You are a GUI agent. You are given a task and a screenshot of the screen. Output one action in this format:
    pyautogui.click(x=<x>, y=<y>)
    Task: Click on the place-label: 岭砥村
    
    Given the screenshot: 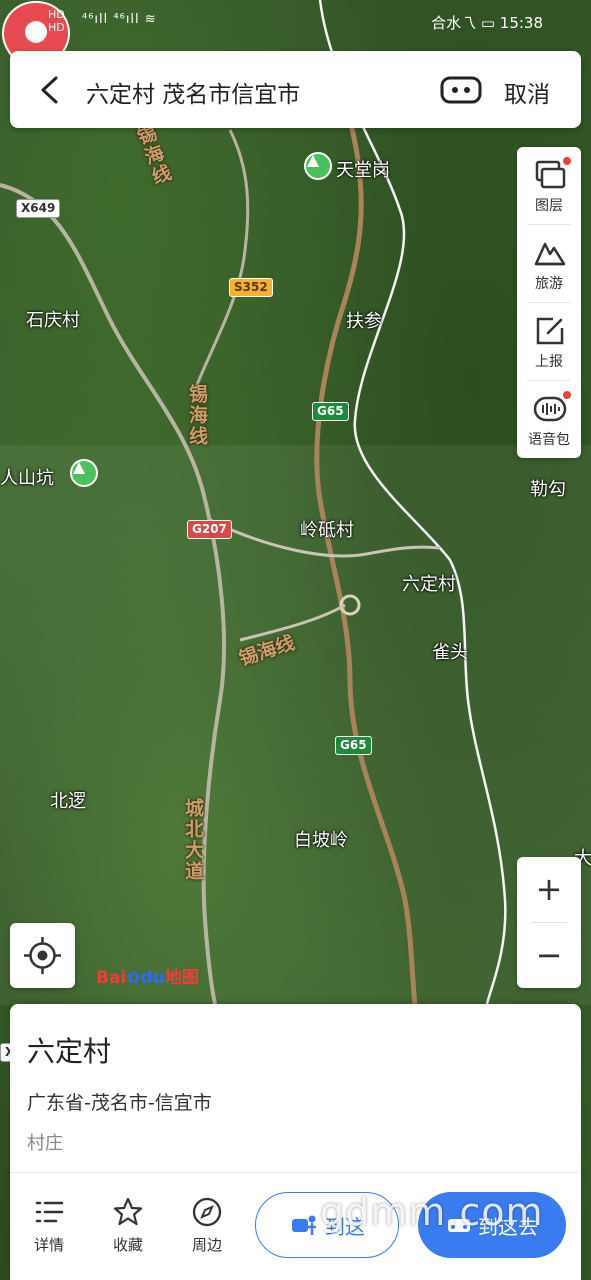 What is the action you would take?
    pyautogui.click(x=327, y=529)
    